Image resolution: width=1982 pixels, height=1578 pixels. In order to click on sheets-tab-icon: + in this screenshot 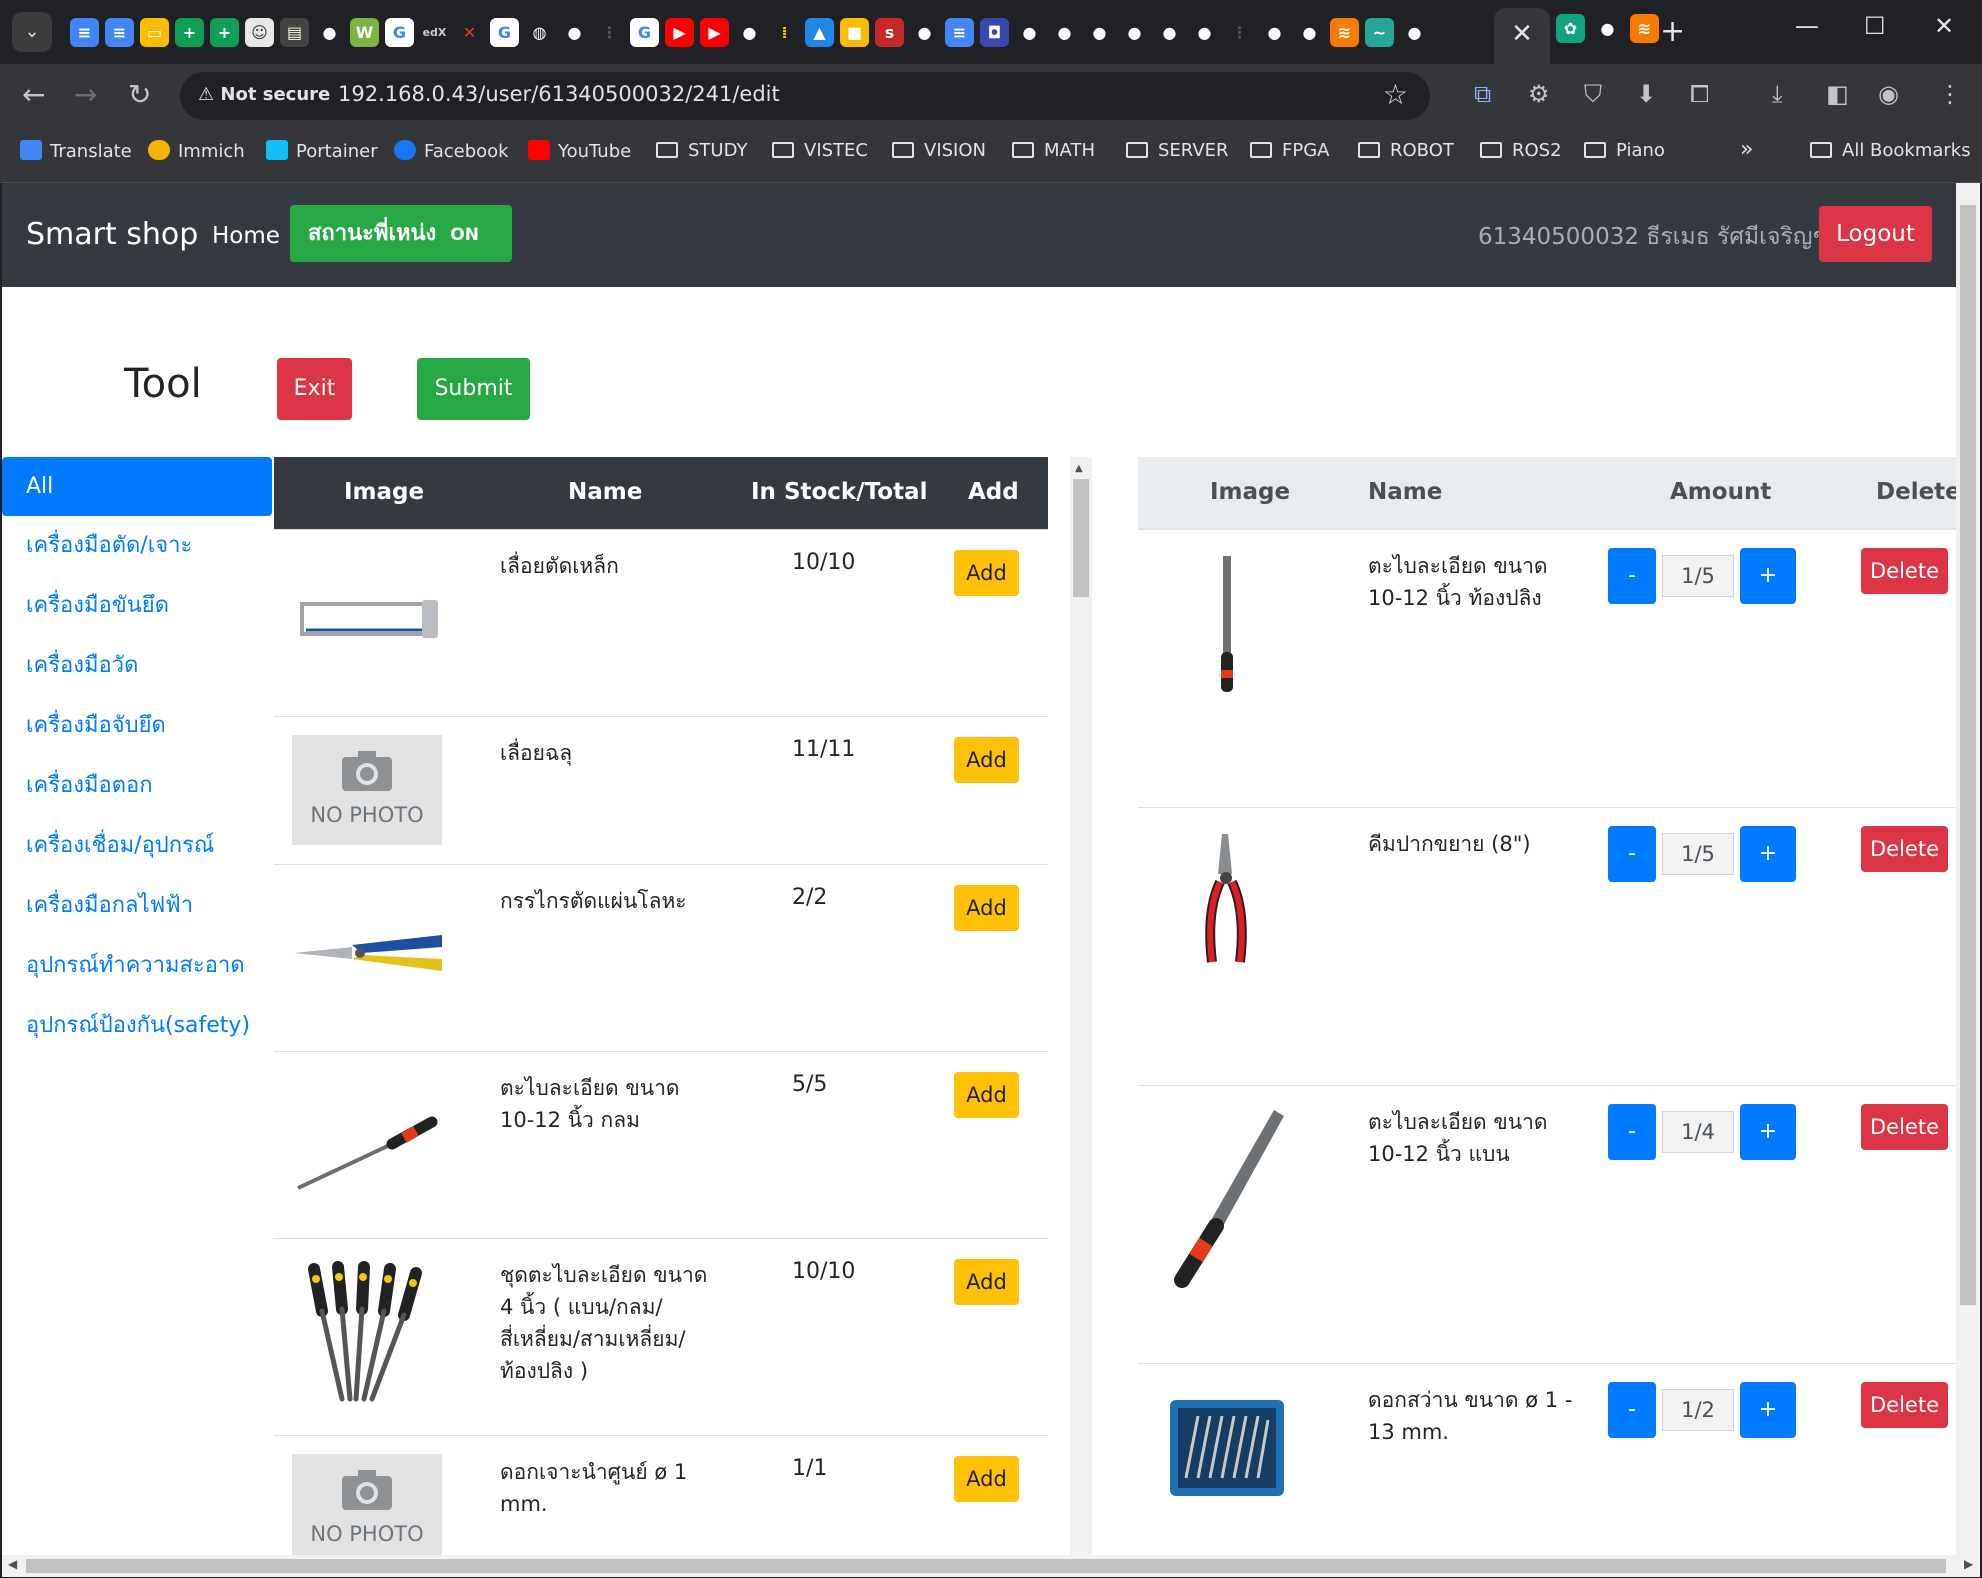, I will do `click(189, 32)`.